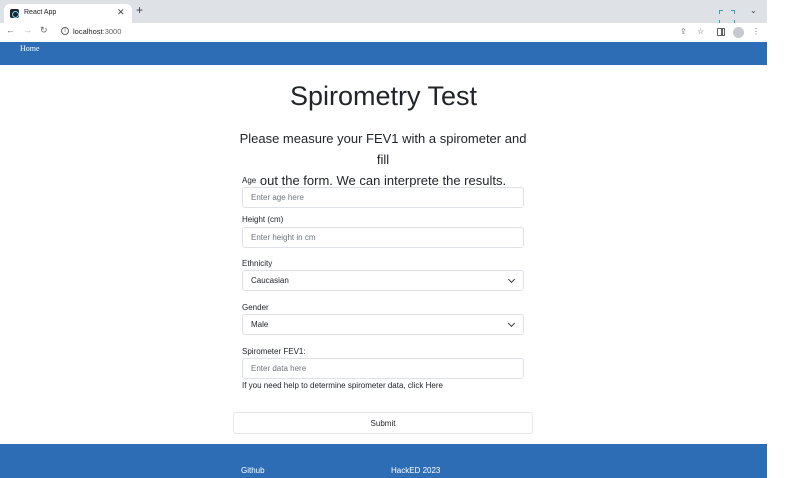 The height and width of the screenshot is (478, 785). What do you see at coordinates (44, 30) in the screenshot?
I see `reload-icon: ↻` at bounding box center [44, 30].